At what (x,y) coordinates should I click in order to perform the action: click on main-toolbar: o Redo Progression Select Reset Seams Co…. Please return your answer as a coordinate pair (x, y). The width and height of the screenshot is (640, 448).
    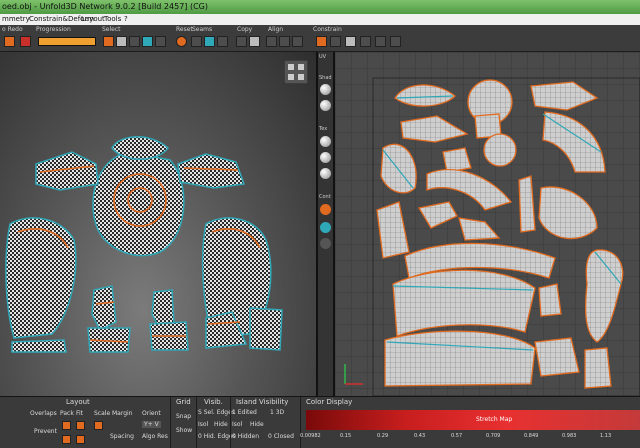
    Looking at the image, I should click on (320, 38).